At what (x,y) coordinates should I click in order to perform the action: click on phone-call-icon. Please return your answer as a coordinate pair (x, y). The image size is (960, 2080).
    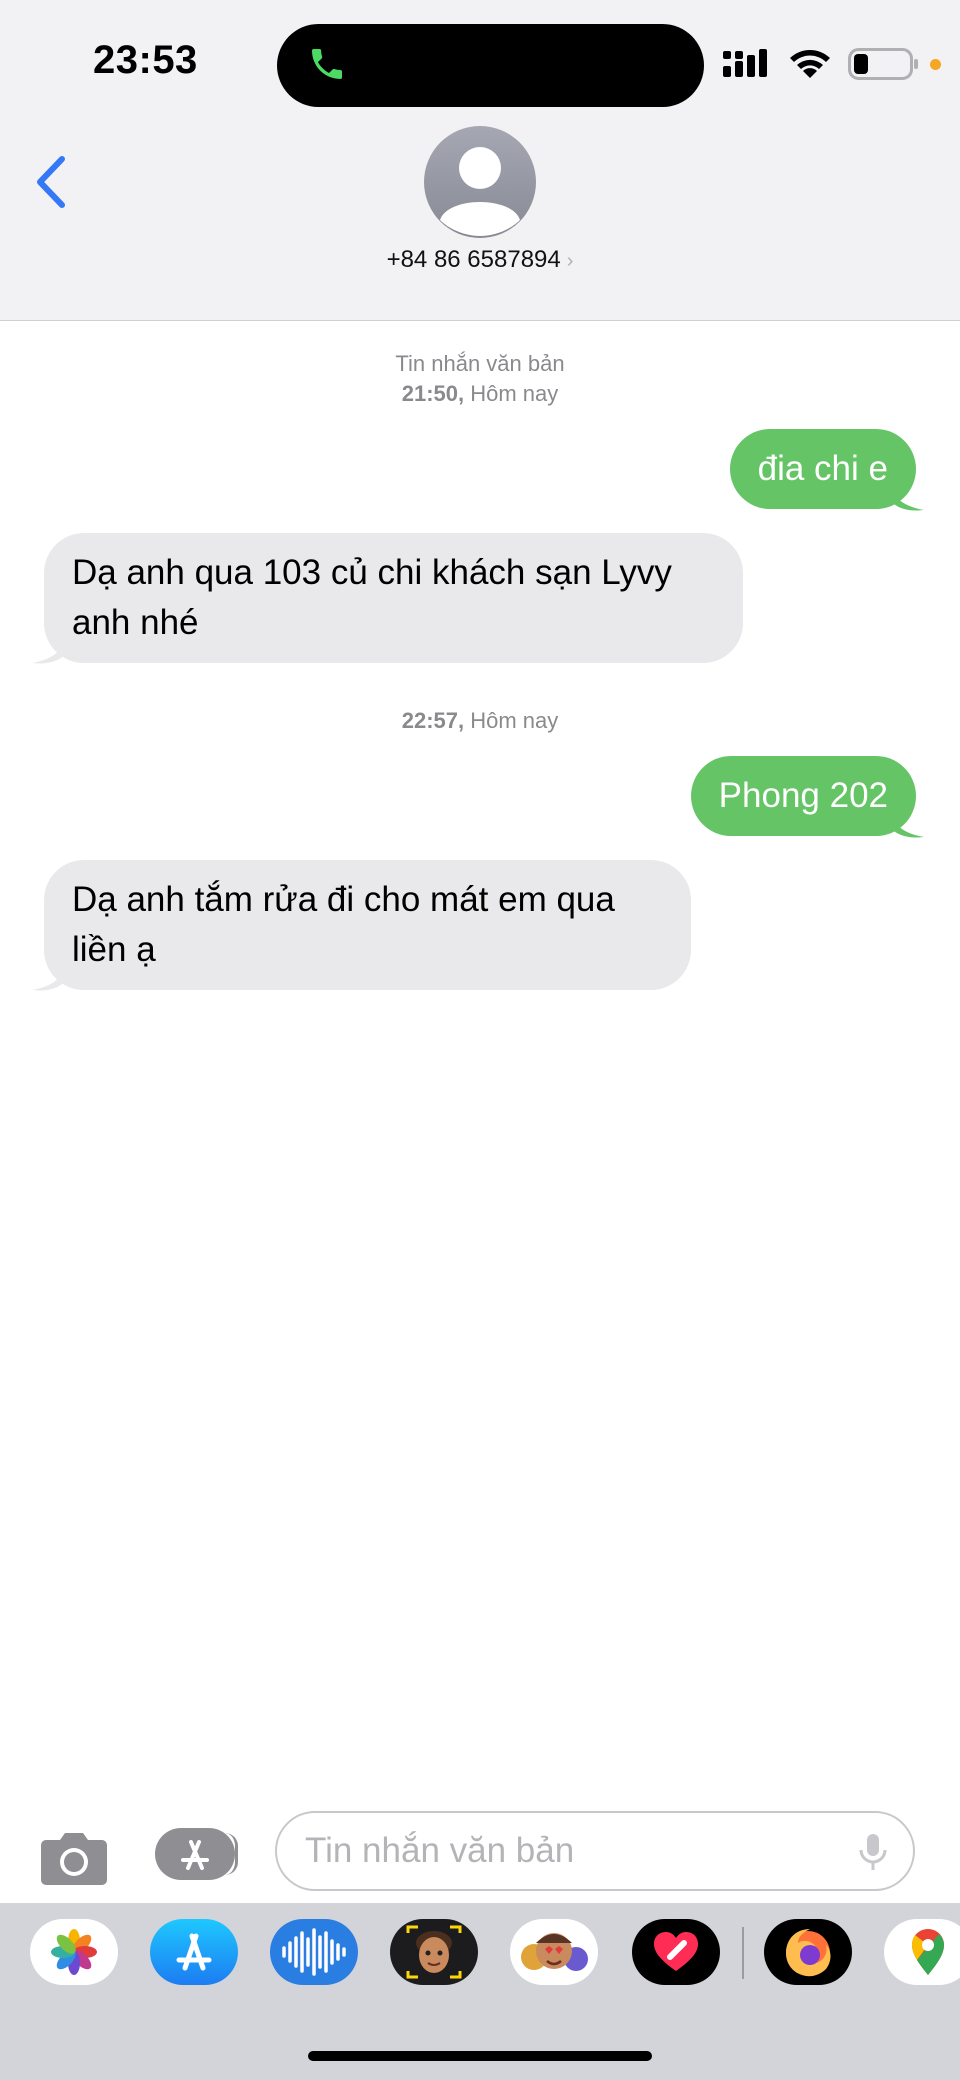
    Looking at the image, I should click on (327, 64).